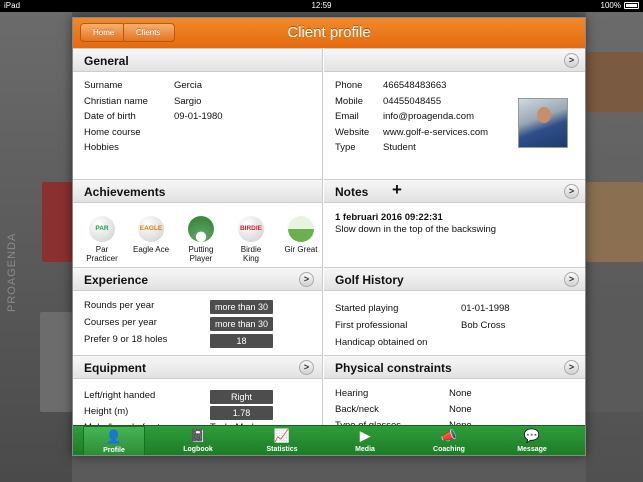 The height and width of the screenshot is (482, 643). I want to click on achievement-putting-player: Putting Player, so click(201, 237).